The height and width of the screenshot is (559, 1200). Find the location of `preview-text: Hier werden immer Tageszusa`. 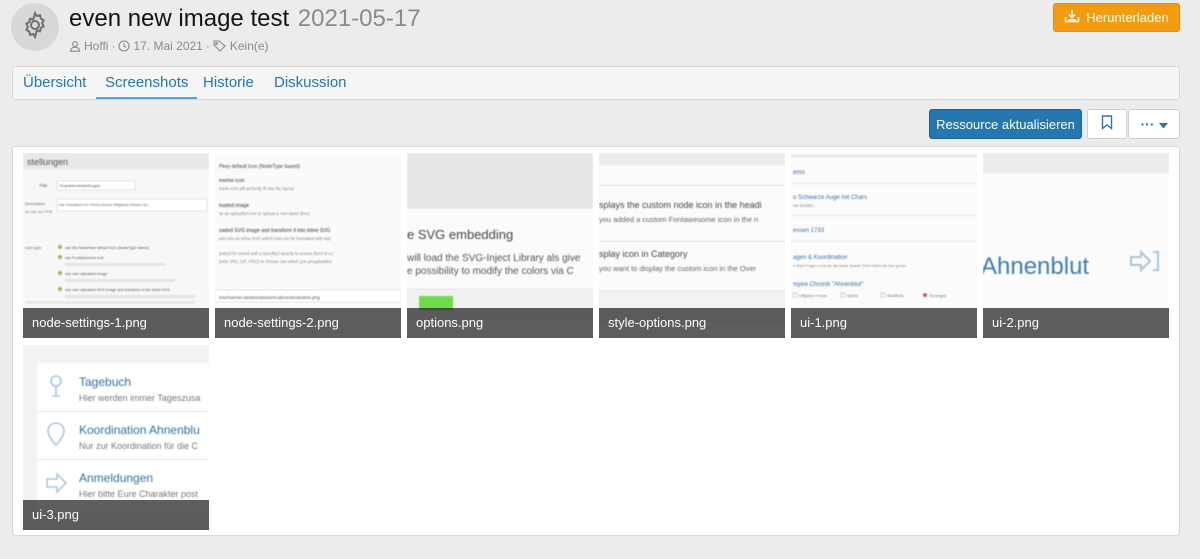

preview-text: Hier werden immer Tageszusa is located at coordinates (139, 398).